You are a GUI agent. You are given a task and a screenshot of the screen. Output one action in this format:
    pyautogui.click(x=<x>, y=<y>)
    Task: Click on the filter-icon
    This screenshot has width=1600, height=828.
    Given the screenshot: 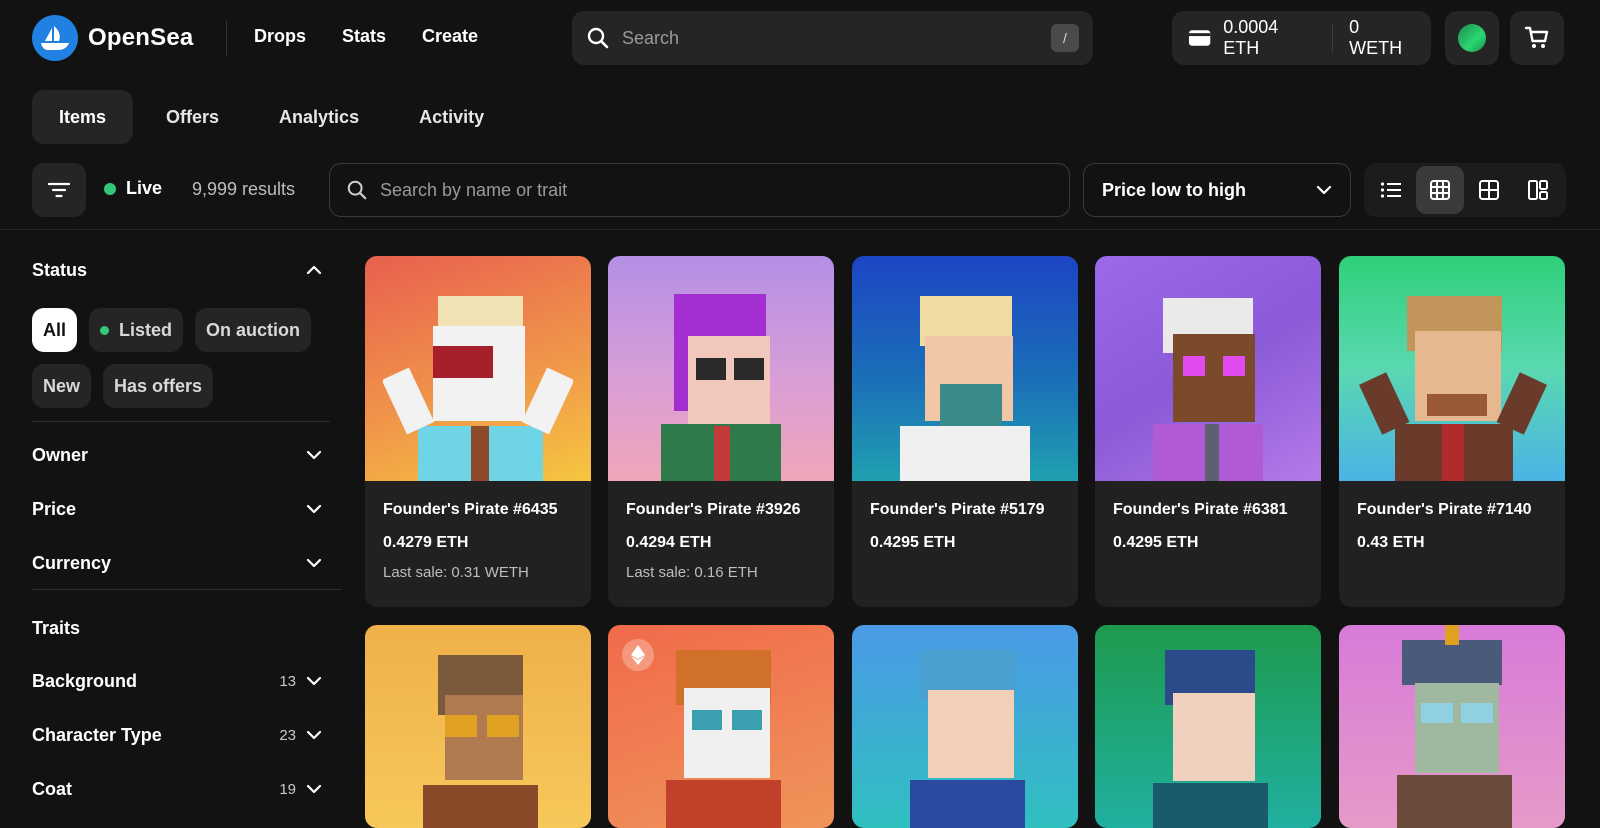 What is the action you would take?
    pyautogui.click(x=59, y=190)
    